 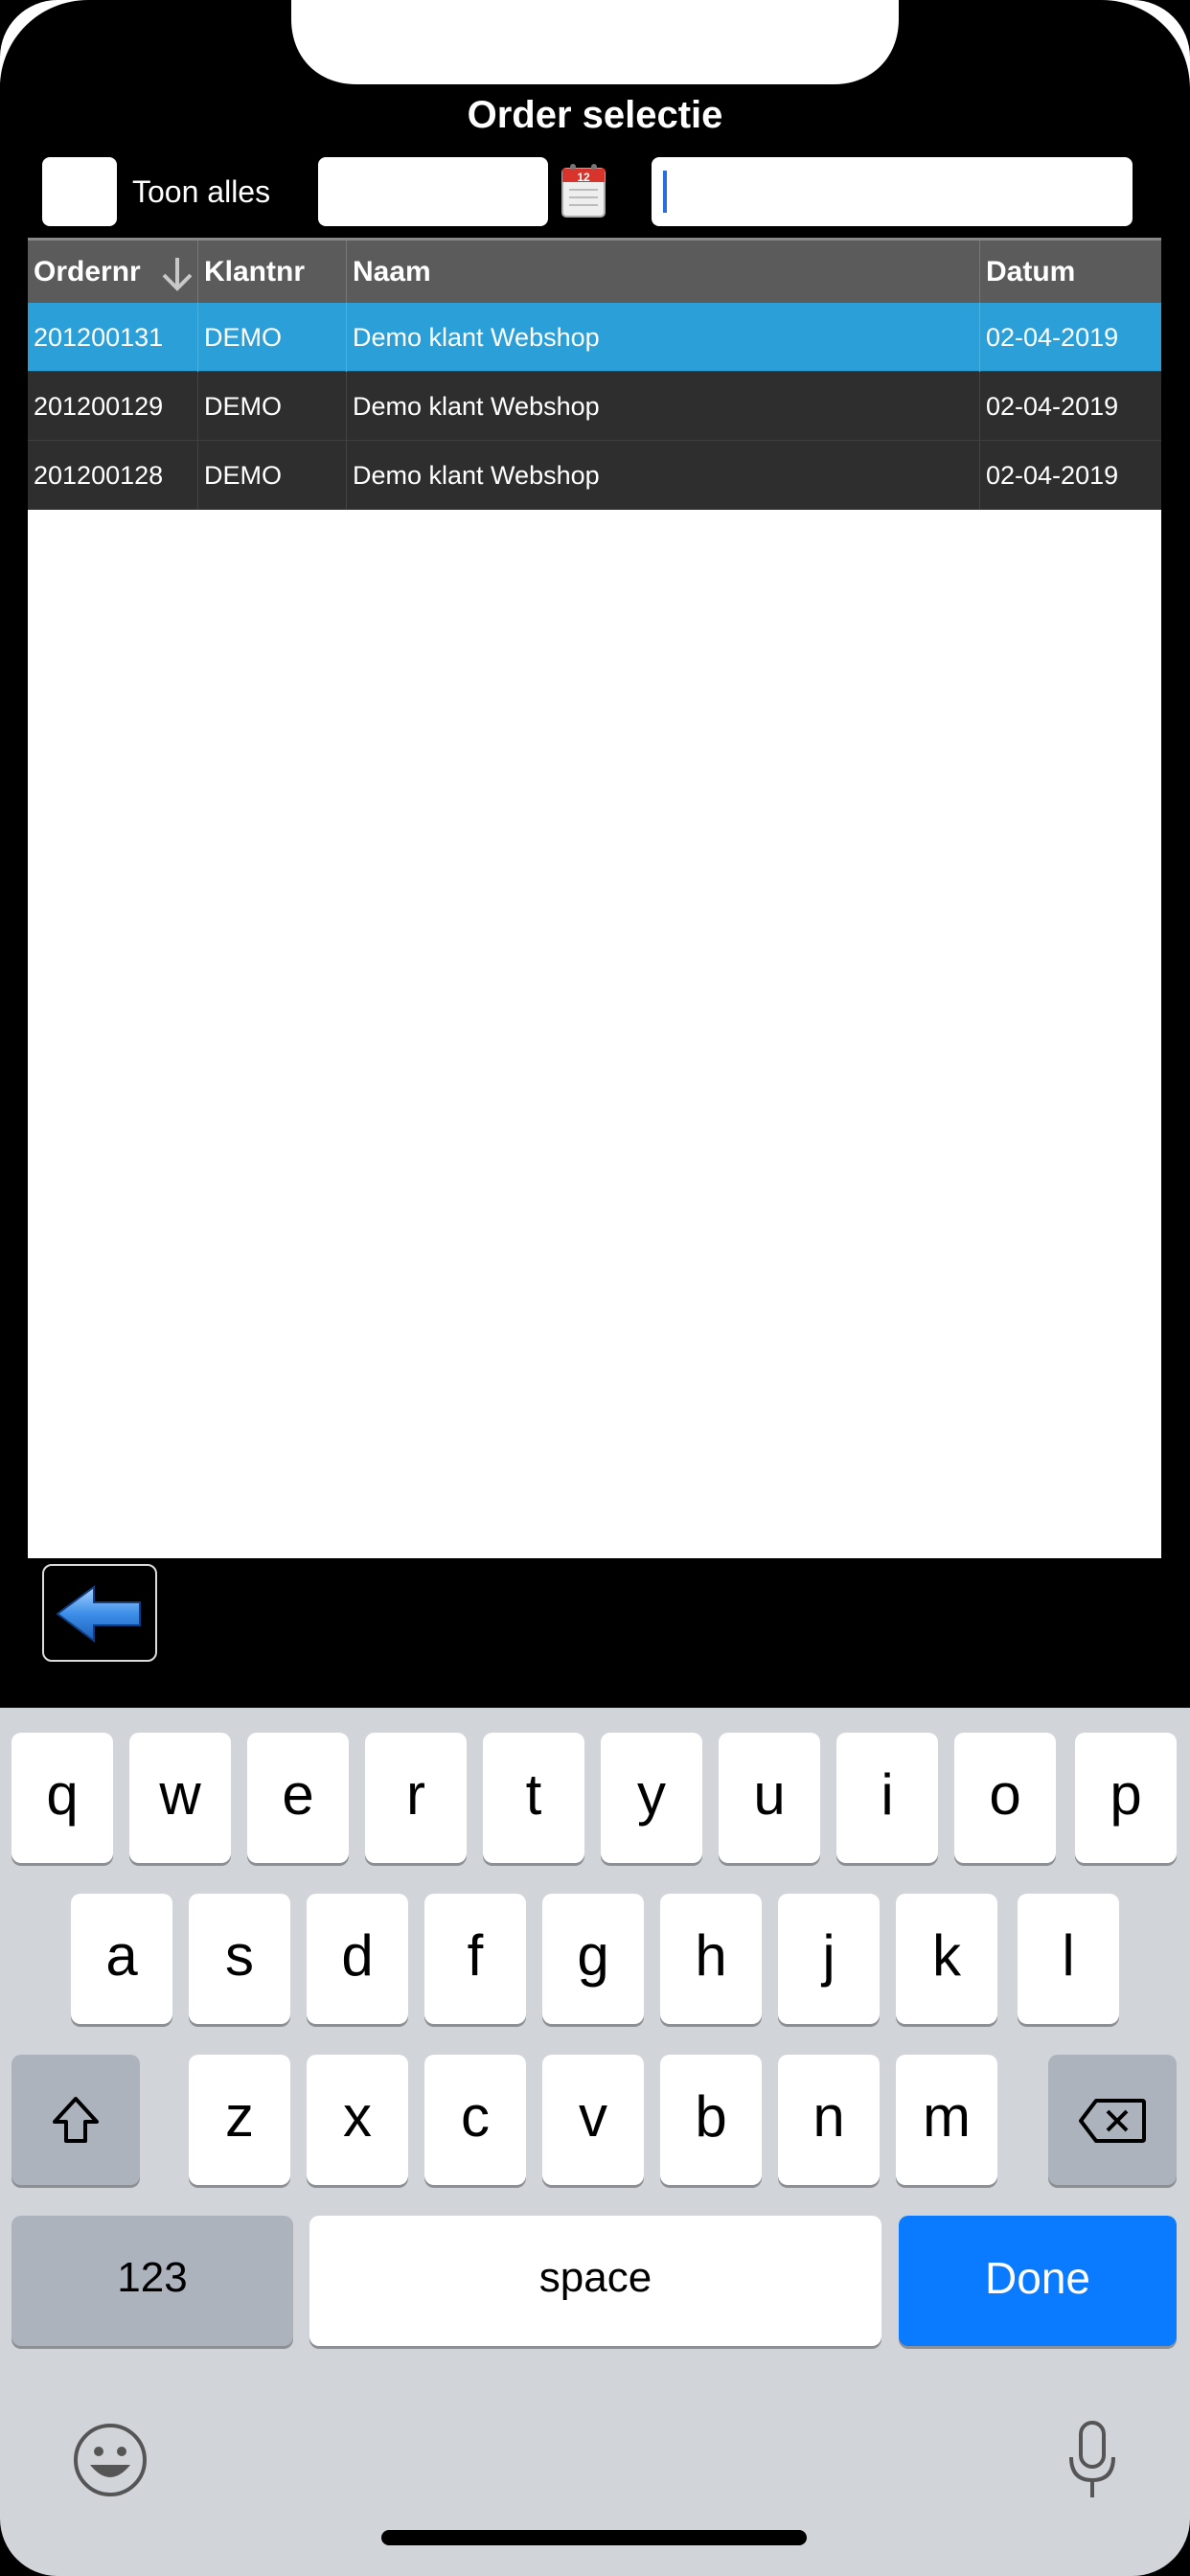 I want to click on key-h: h, so click(x=711, y=1959).